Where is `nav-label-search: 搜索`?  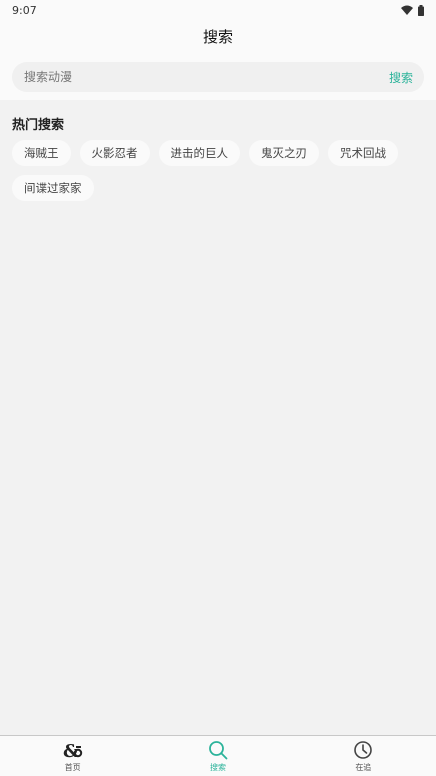 nav-label-search: 搜索 is located at coordinates (217, 767).